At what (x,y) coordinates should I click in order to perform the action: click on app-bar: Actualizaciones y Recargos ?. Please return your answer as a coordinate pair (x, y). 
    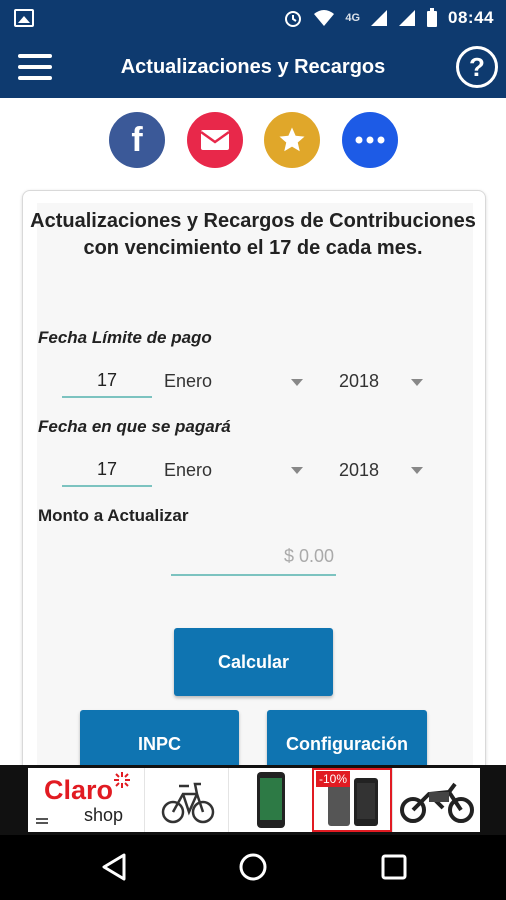
    Looking at the image, I should click on (253, 67).